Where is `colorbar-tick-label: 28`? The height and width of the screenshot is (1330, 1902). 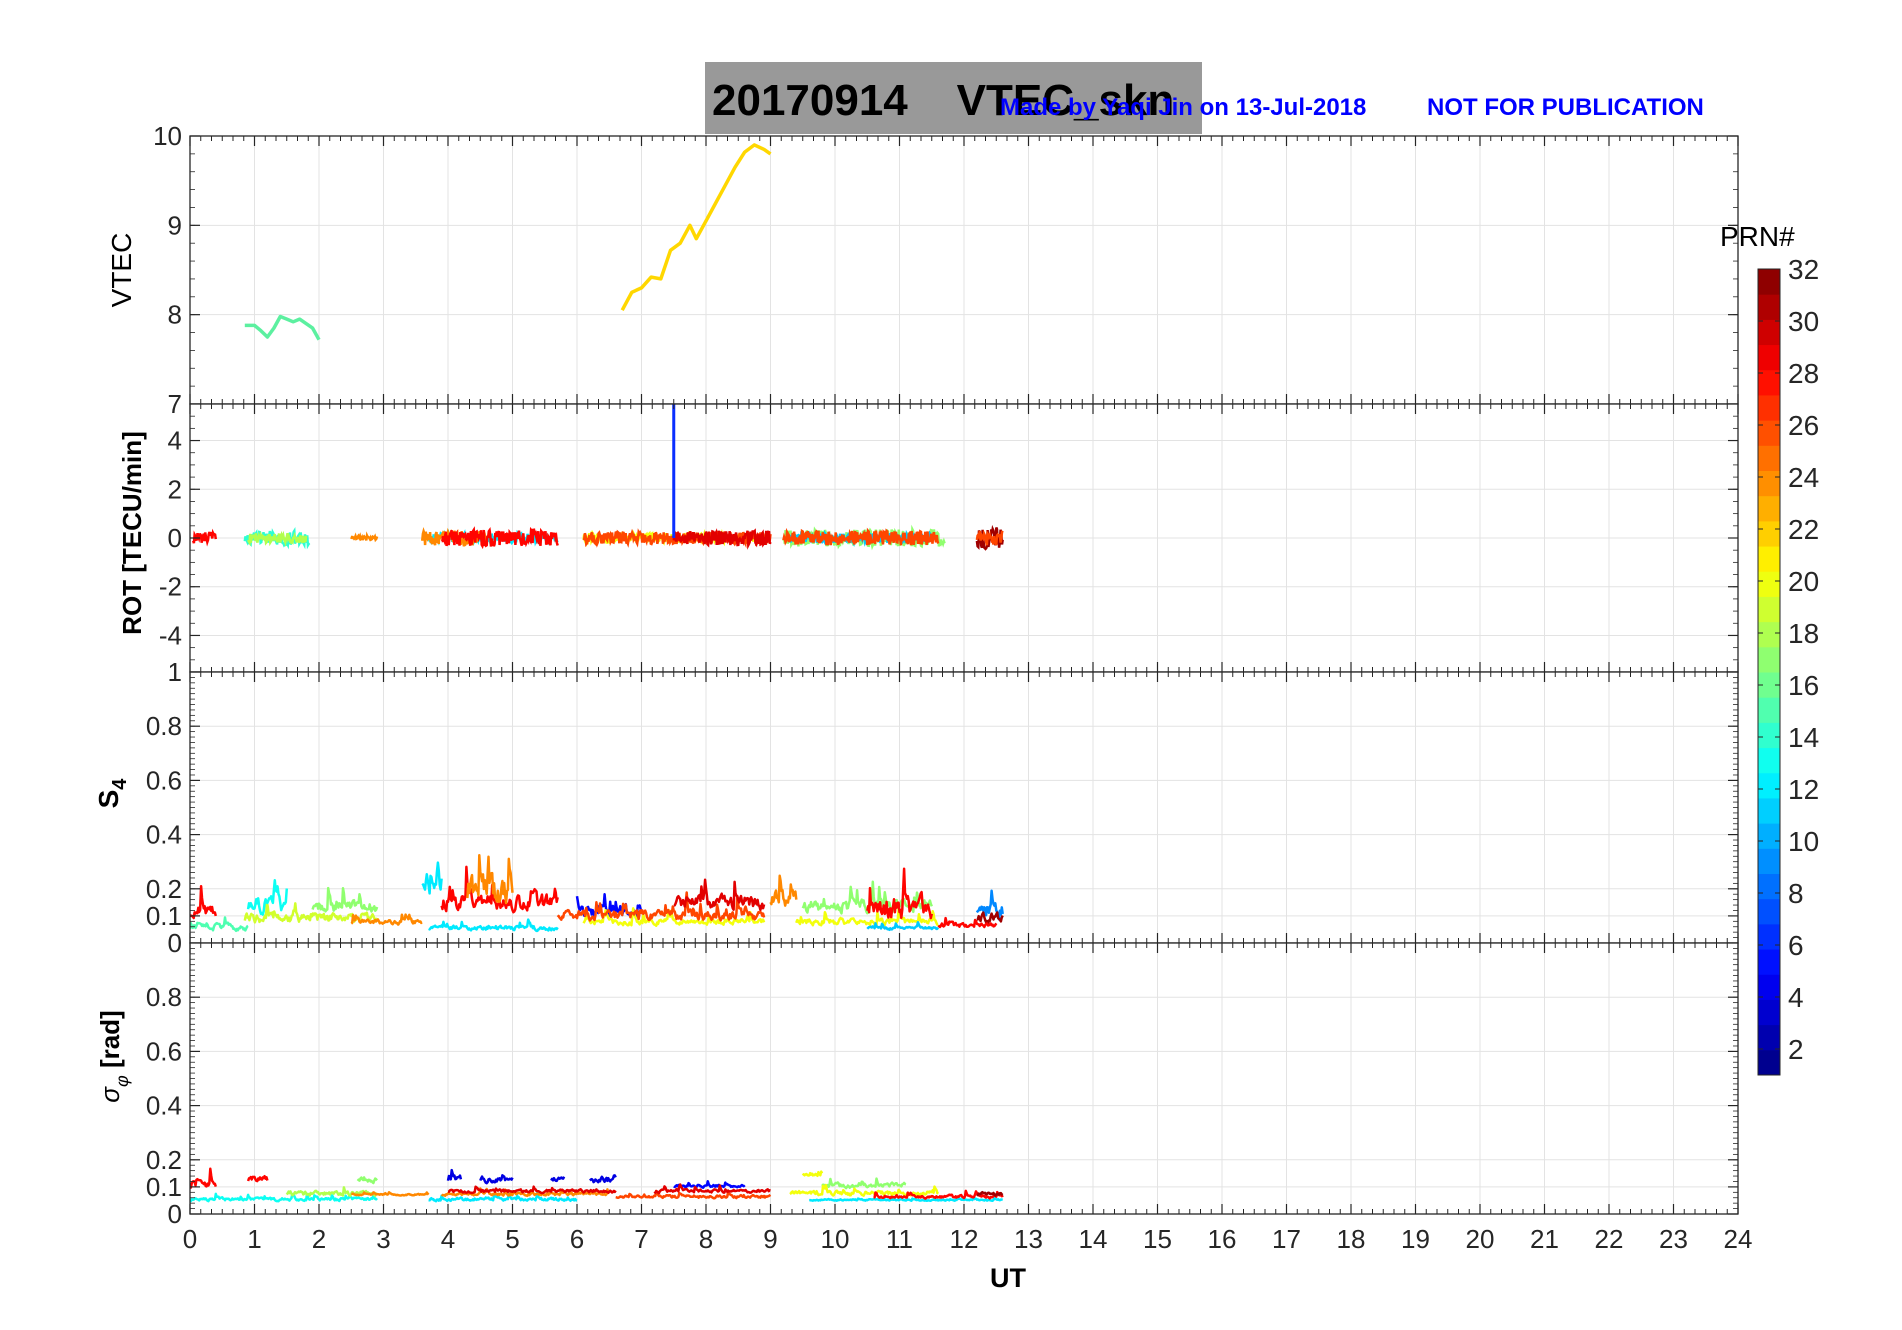 colorbar-tick-label: 28 is located at coordinates (1803, 373).